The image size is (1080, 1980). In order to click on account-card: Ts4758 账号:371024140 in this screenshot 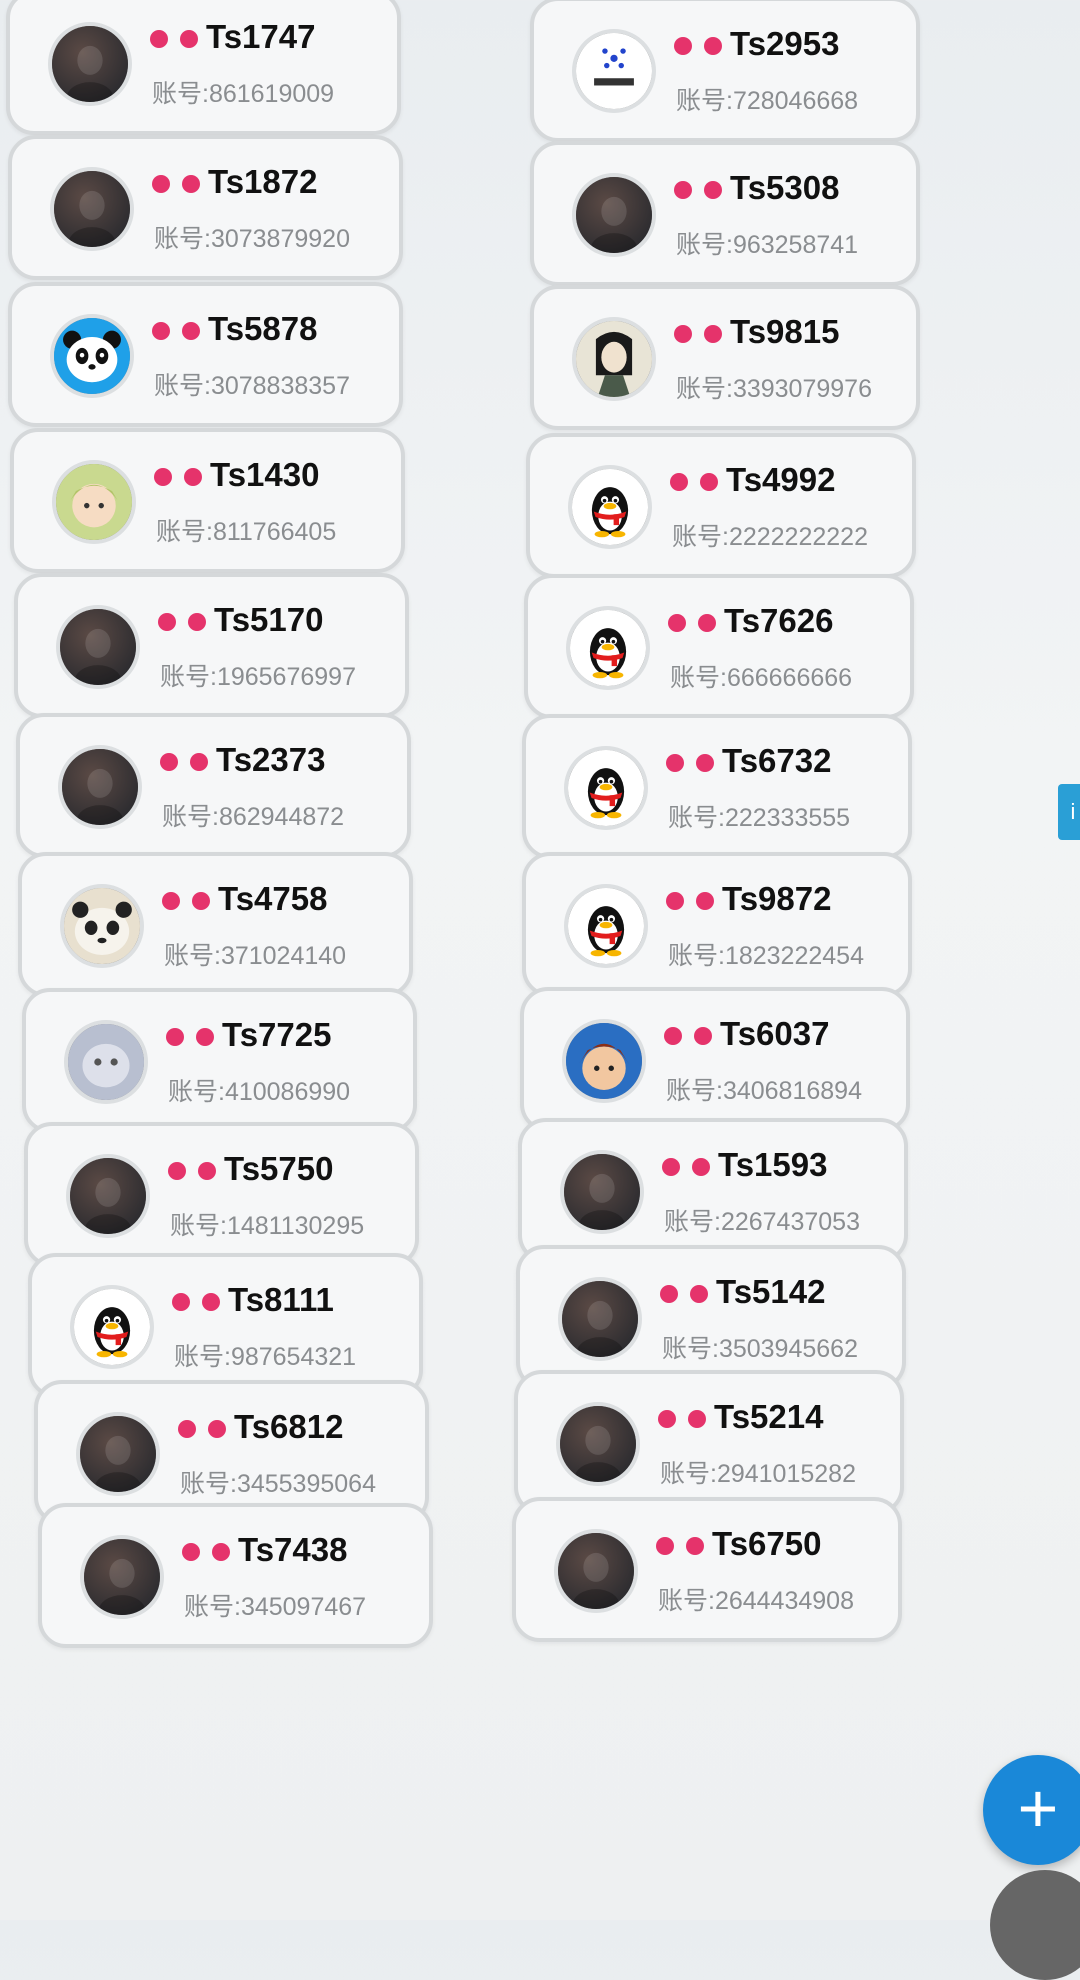, I will do `click(215, 924)`.